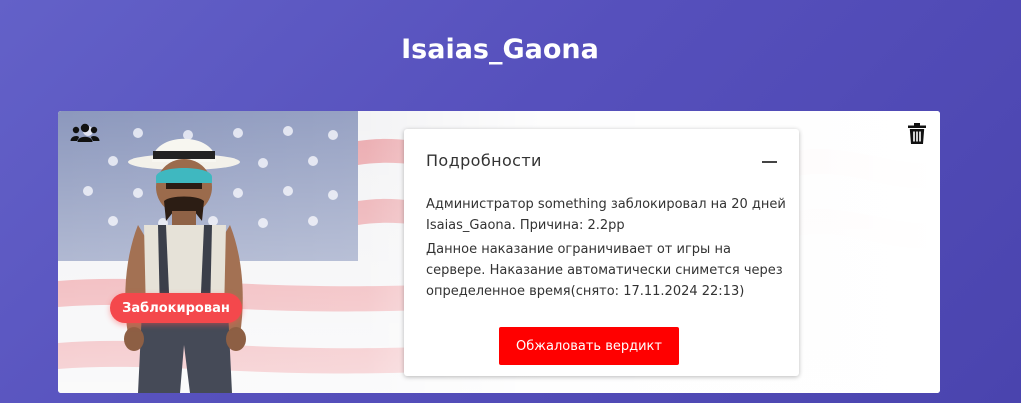 The image size is (1021, 403). I want to click on details-title: Подробности, so click(484, 160).